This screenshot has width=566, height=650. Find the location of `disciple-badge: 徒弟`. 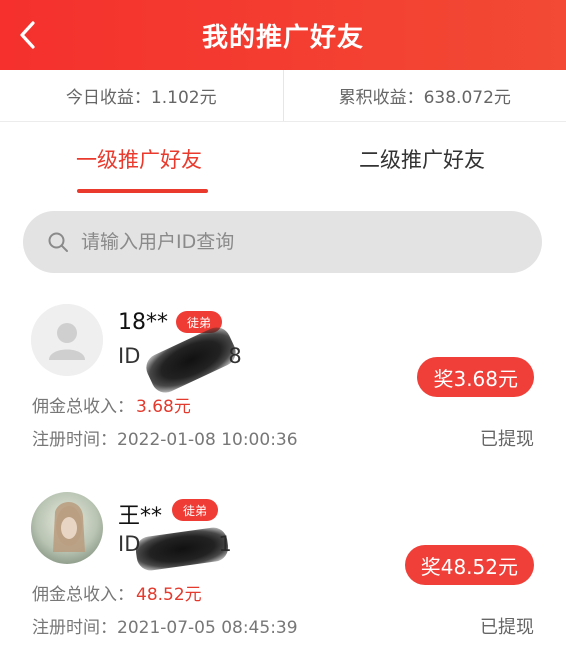

disciple-badge: 徒弟 is located at coordinates (195, 510).